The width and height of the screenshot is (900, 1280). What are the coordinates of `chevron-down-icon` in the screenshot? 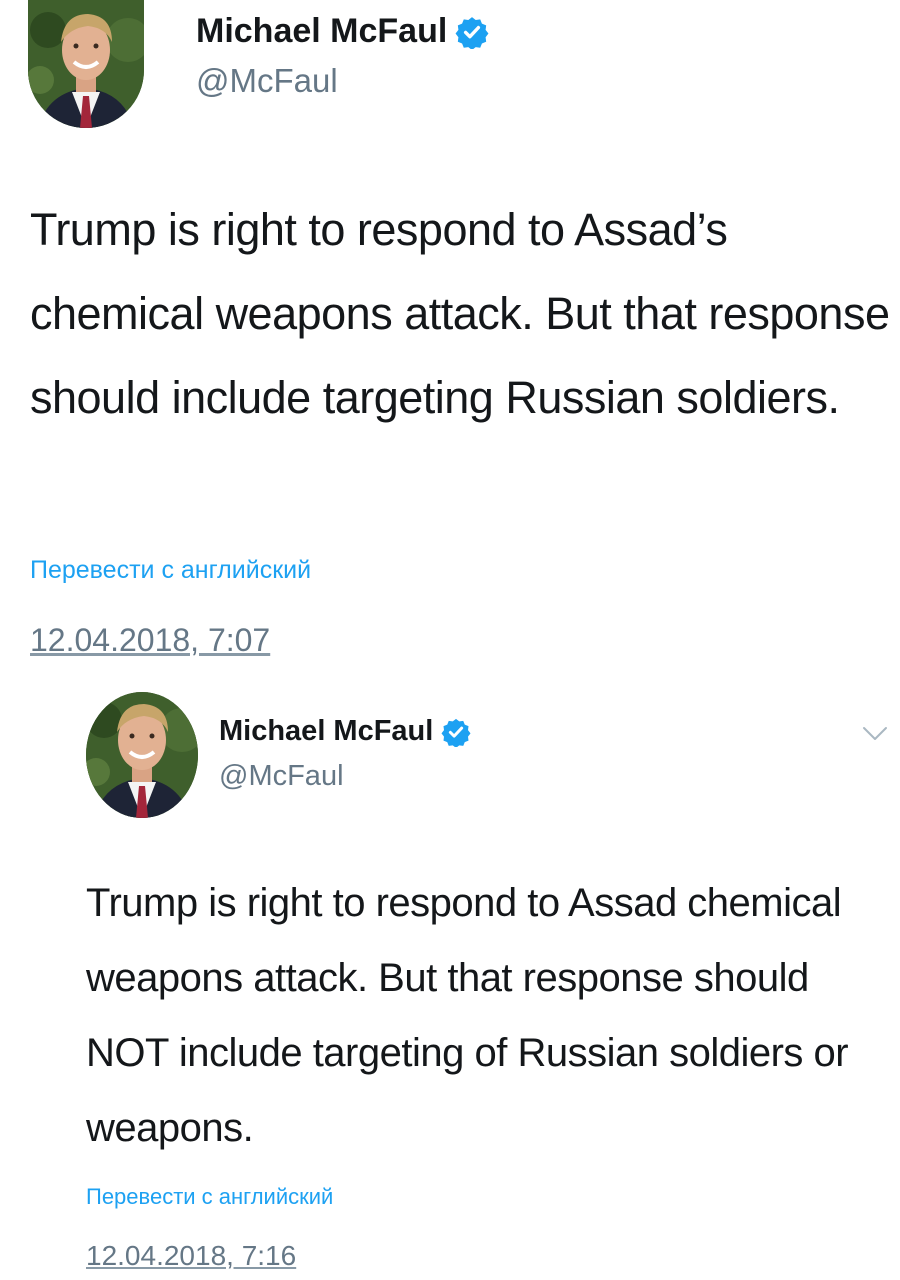 It's located at (875, 736).